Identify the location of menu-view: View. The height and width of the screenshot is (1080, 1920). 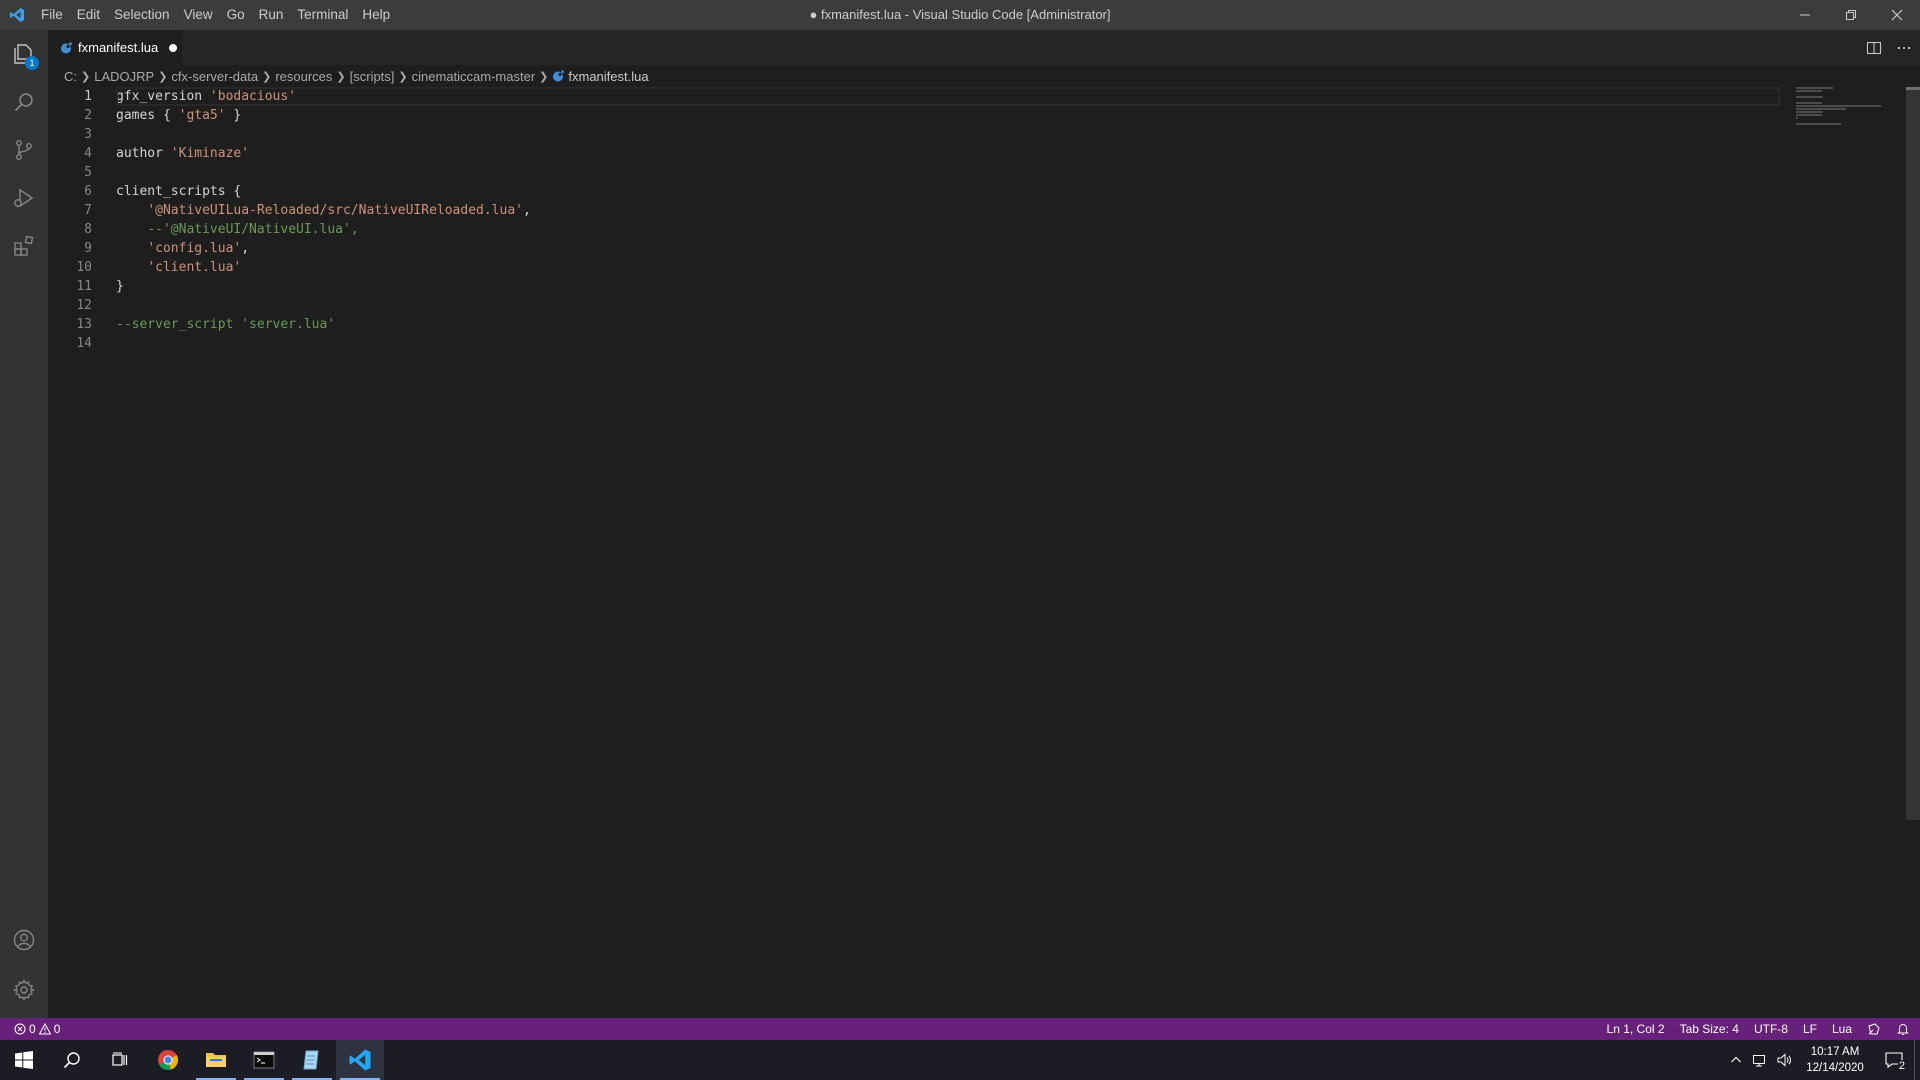
(198, 15).